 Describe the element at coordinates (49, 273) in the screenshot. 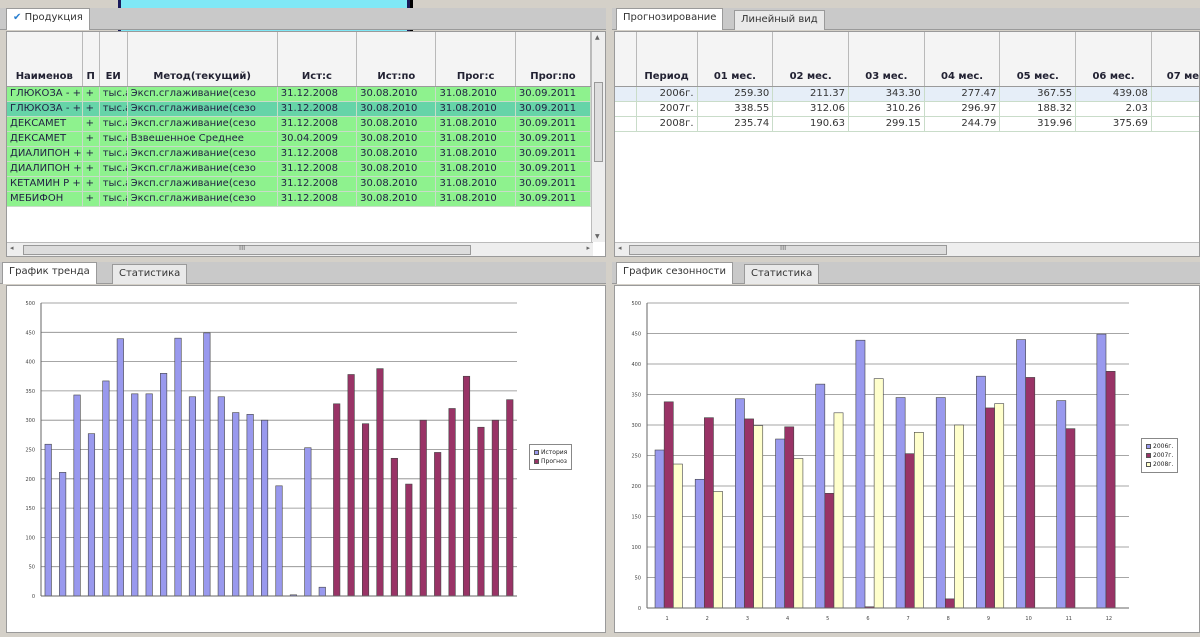

I see `tab-trend-chart: График тренда` at that location.